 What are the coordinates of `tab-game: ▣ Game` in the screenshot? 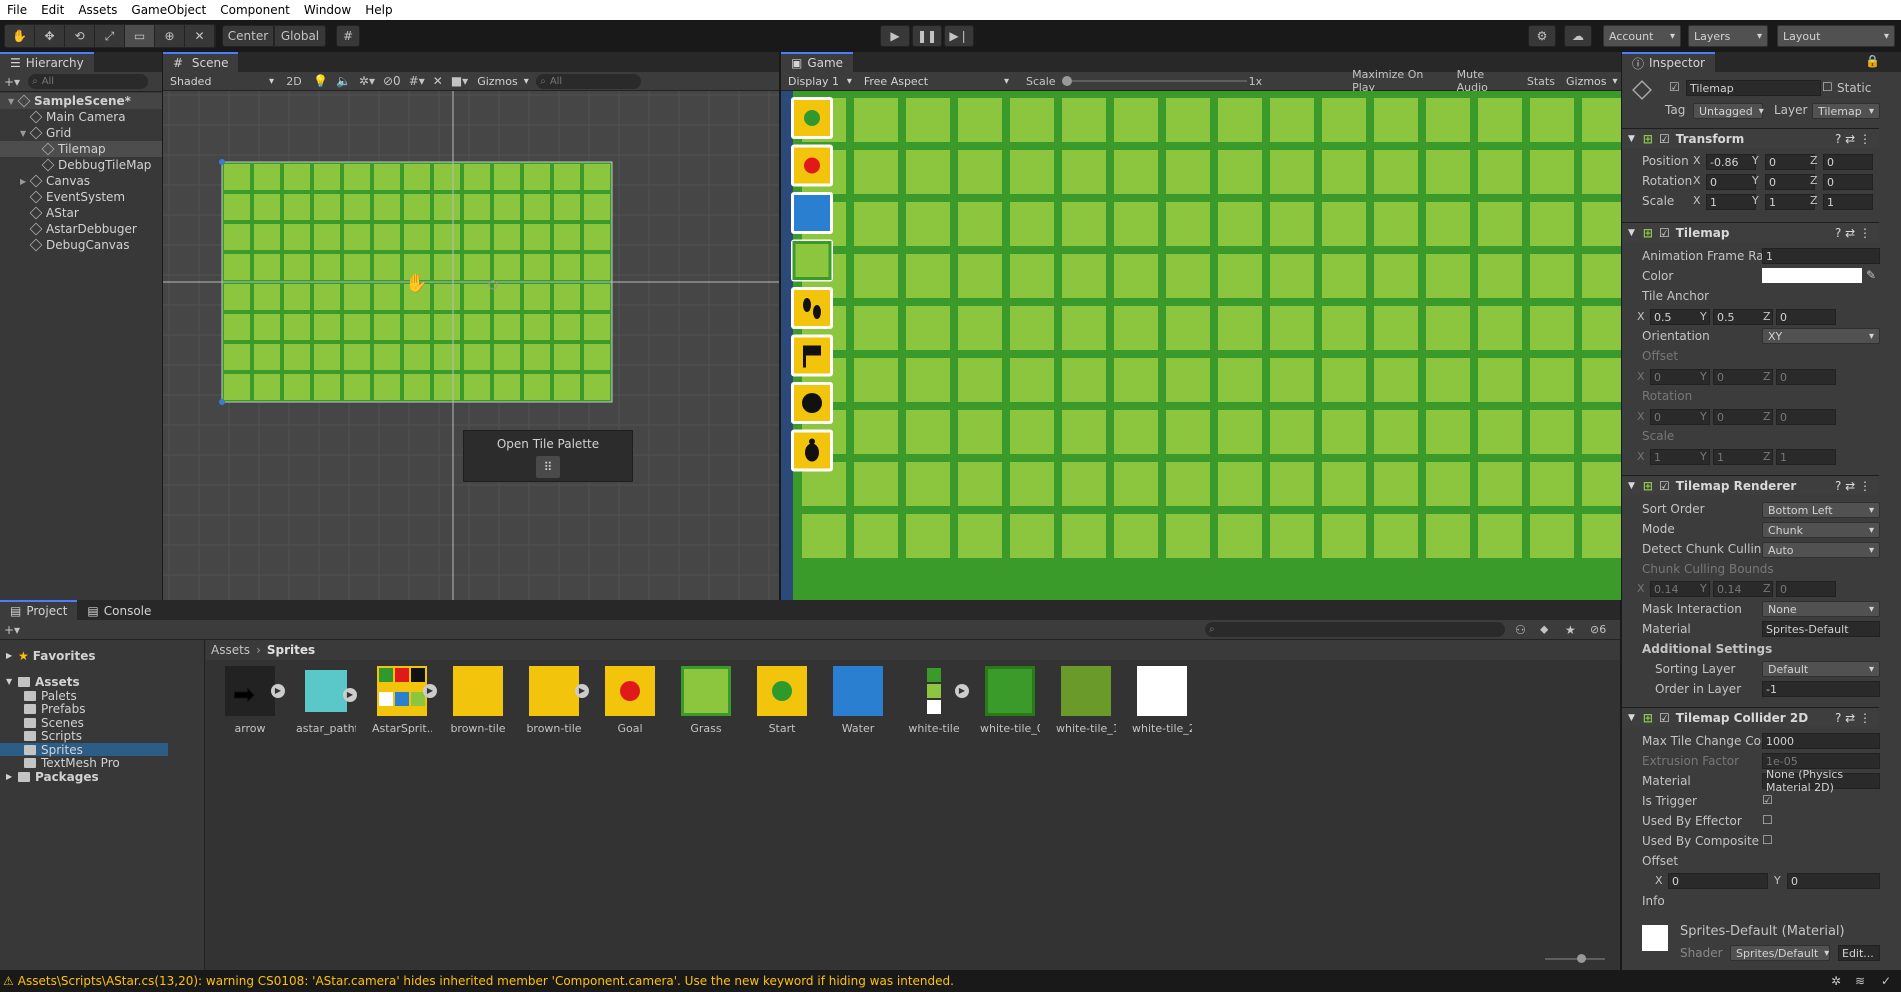 It's located at (817, 62).